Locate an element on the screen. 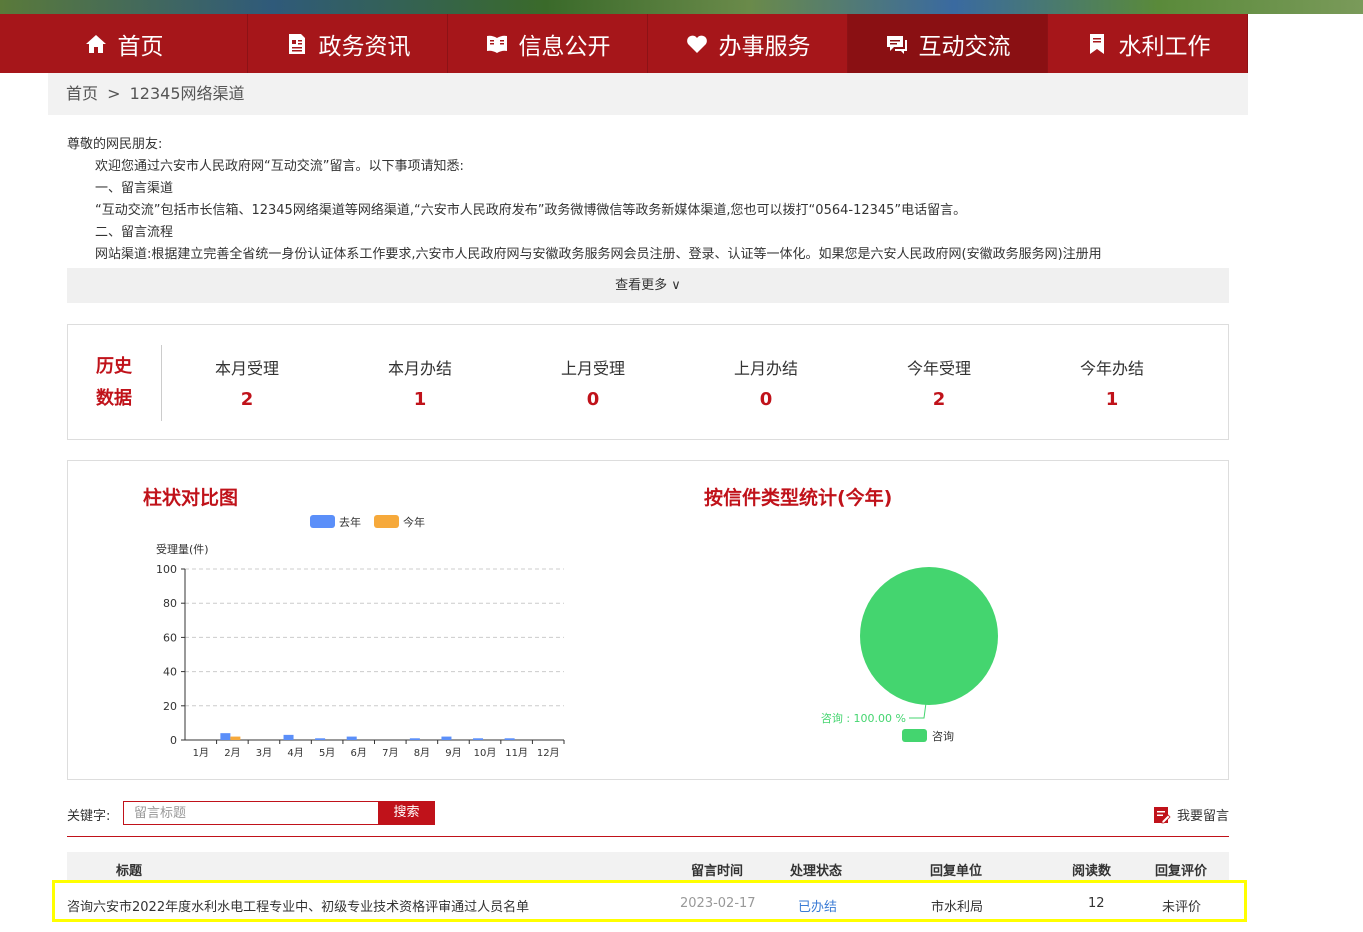 Image resolution: width=1363 pixels, height=932 pixels. x-tick-label-8: 9月 is located at coordinates (453, 753).